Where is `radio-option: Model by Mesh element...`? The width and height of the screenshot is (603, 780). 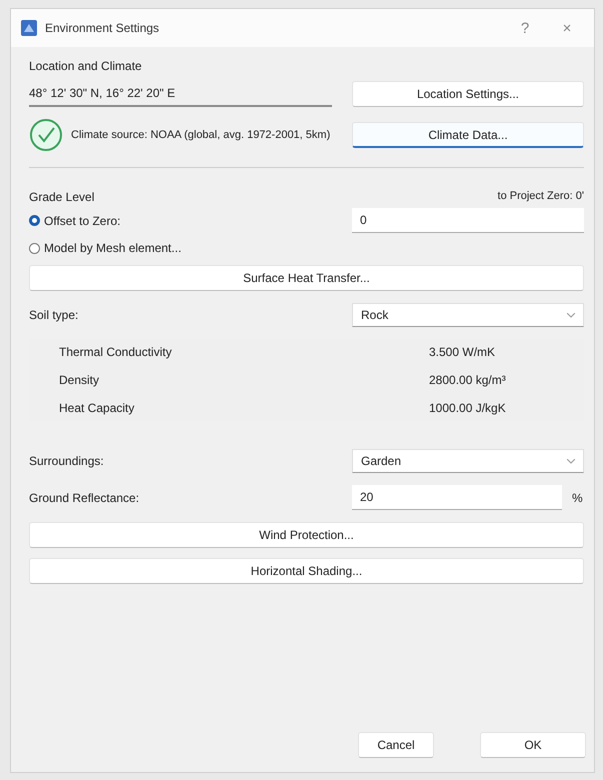 radio-option: Model by Mesh element... is located at coordinates (180, 248).